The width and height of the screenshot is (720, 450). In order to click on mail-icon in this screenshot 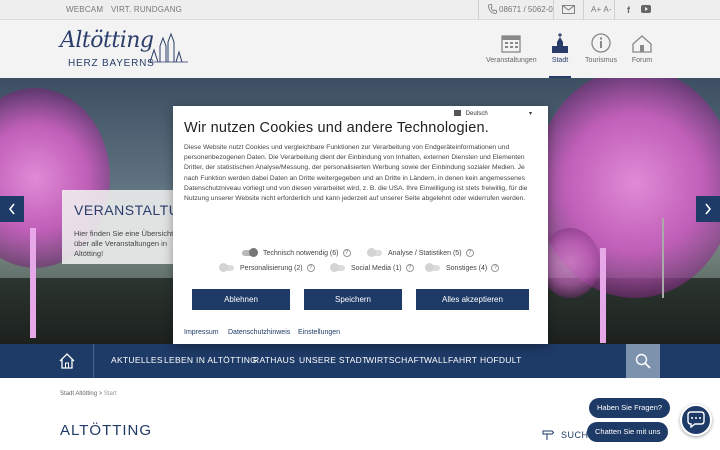, I will do `click(568, 11)`.